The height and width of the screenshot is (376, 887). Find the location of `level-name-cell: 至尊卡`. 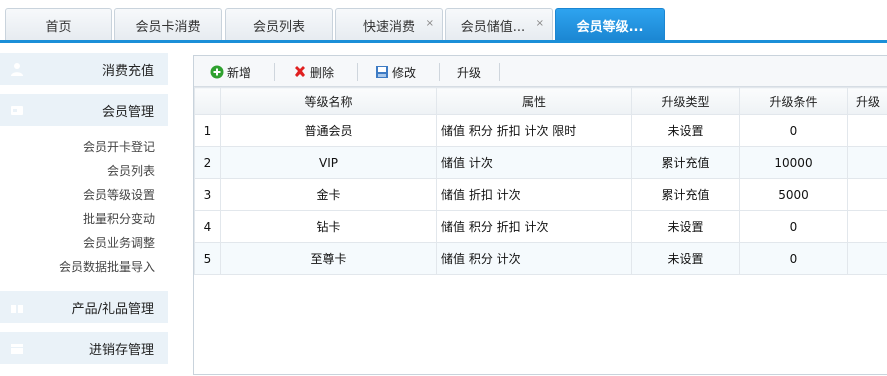

level-name-cell: 至尊卡 is located at coordinates (329, 259).